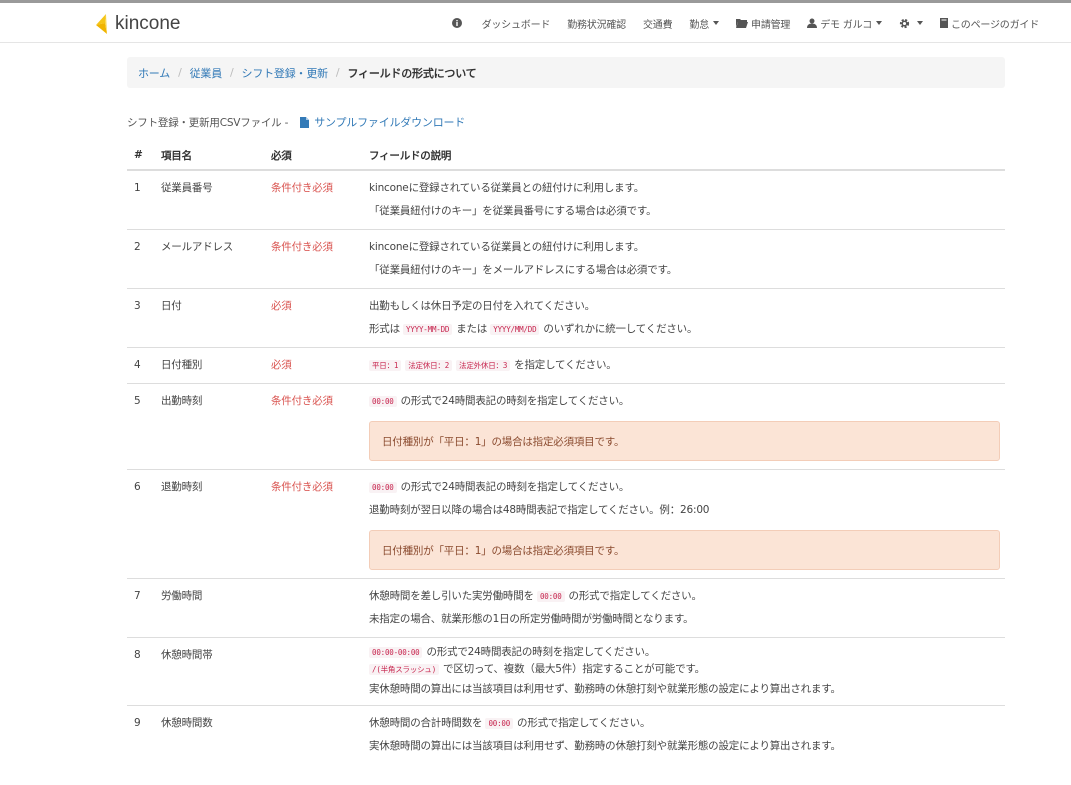  Describe the element at coordinates (144, 426) in the screenshot. I see `row-number: 5` at that location.